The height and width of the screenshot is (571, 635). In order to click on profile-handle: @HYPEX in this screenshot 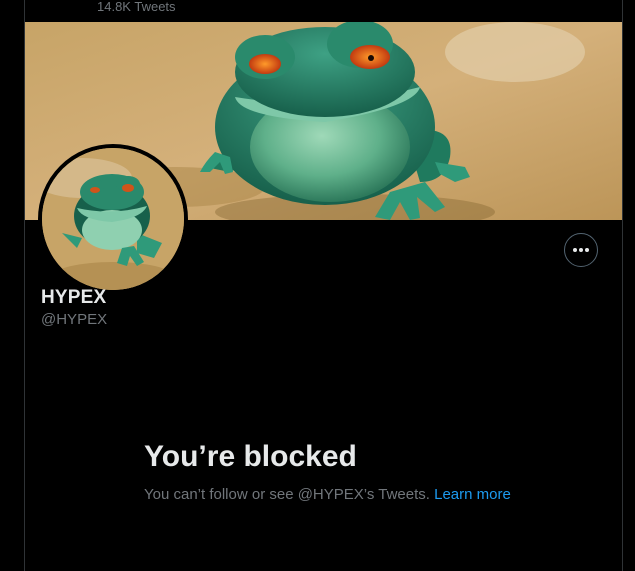, I will do `click(74, 319)`.